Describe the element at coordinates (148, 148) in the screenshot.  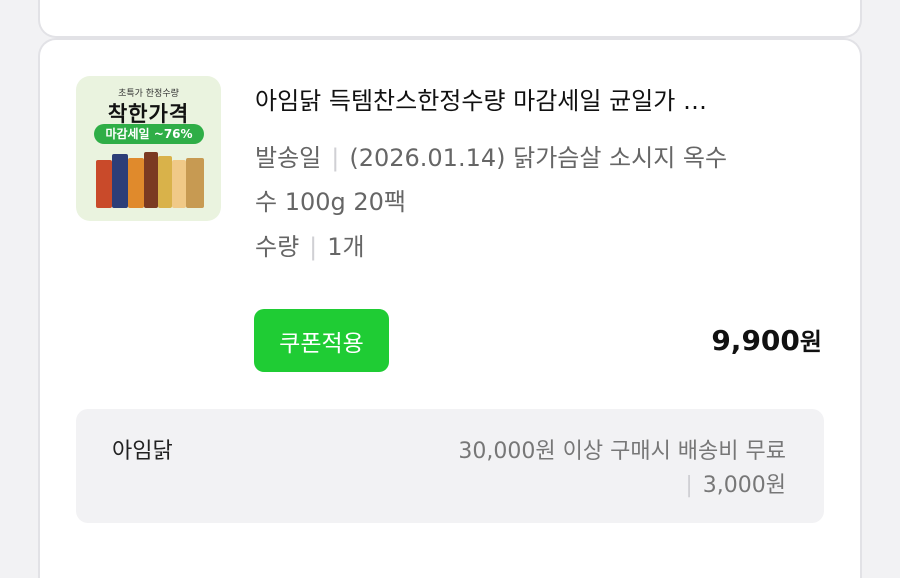
I see `product-thumbnail: 초특가 한정수량 착한가격 마감세일 ~76%` at that location.